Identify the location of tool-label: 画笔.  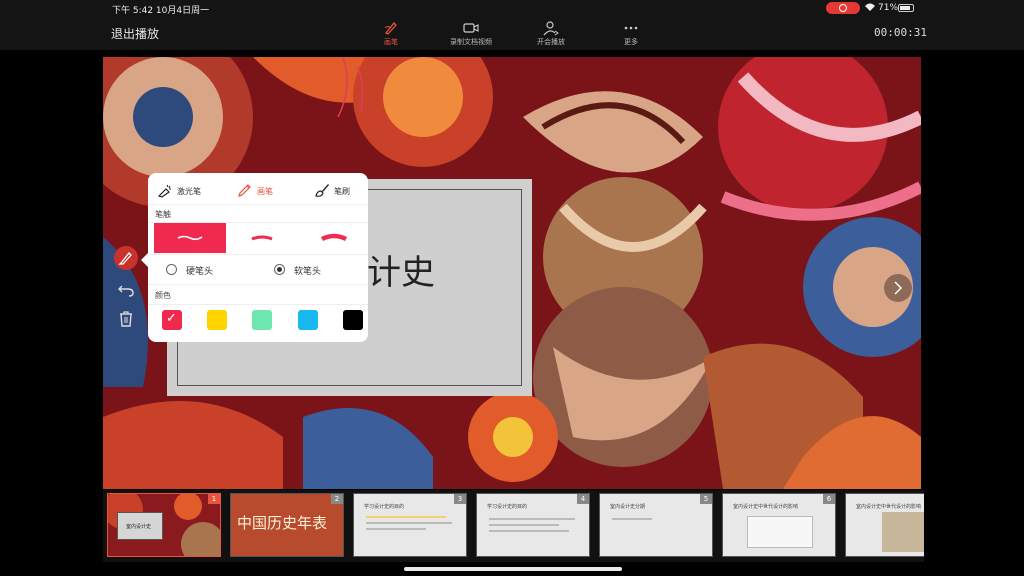
(391, 42).